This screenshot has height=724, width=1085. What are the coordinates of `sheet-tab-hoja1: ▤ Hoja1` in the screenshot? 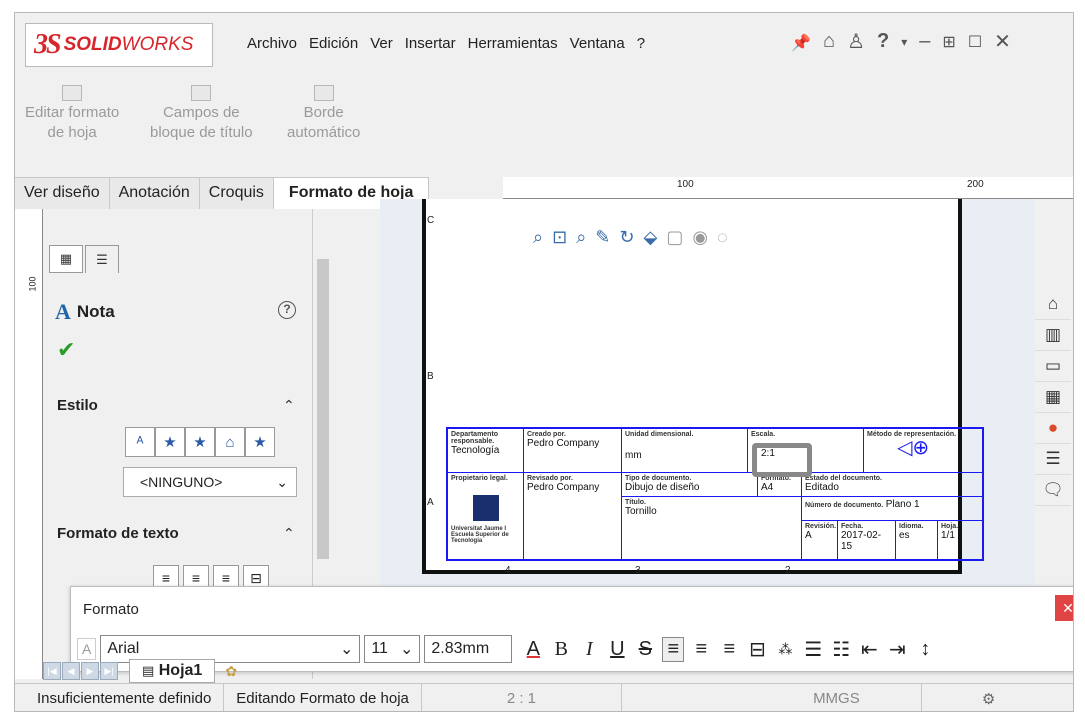 It's located at (172, 671).